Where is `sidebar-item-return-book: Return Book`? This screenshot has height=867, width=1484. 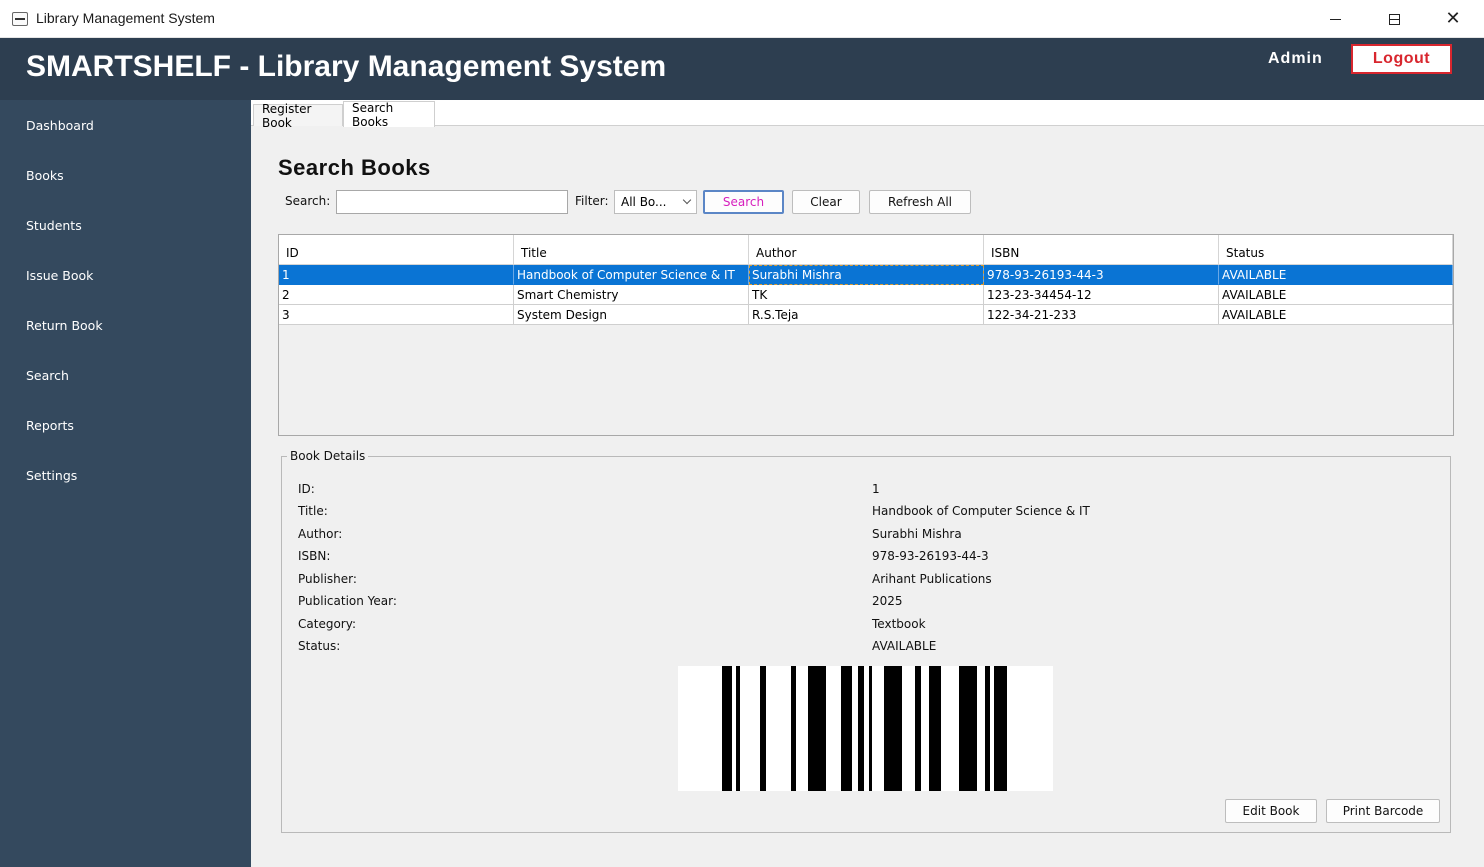
sidebar-item-return-book: Return Book is located at coordinates (64, 325).